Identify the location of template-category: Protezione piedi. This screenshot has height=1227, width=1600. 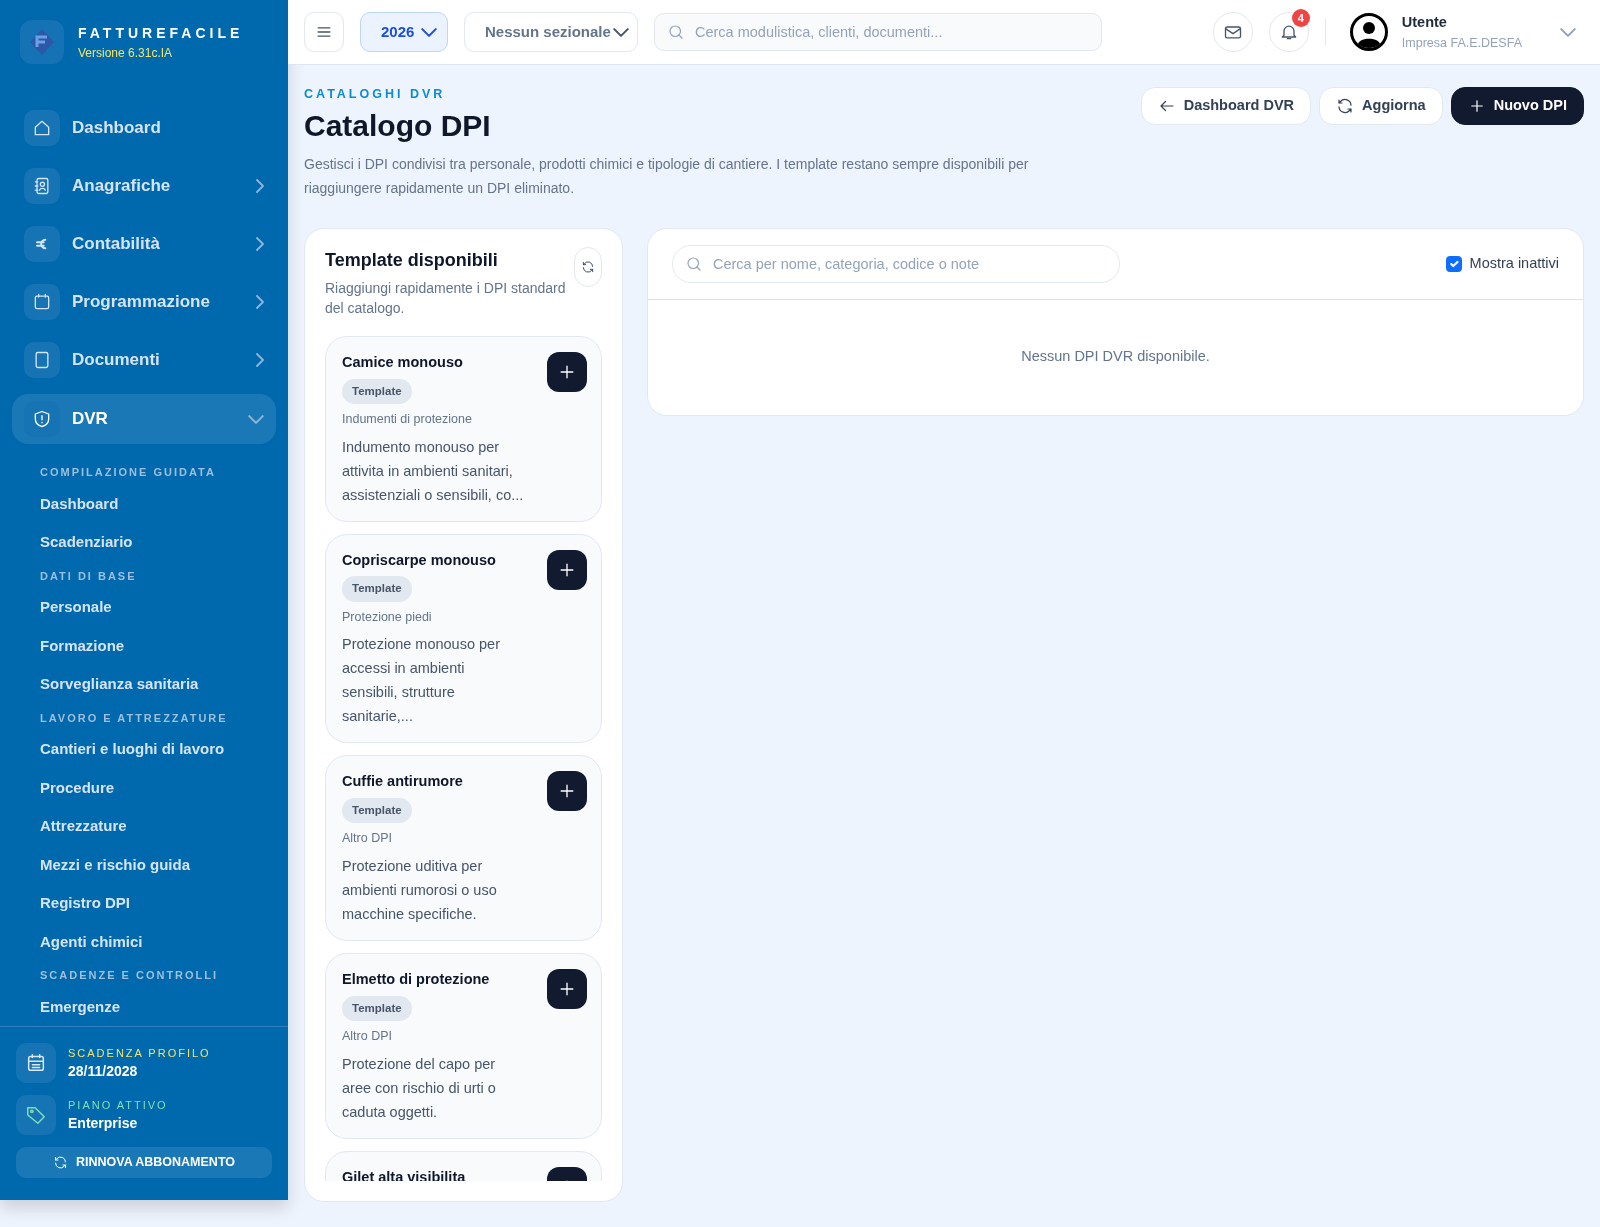
(387, 617).